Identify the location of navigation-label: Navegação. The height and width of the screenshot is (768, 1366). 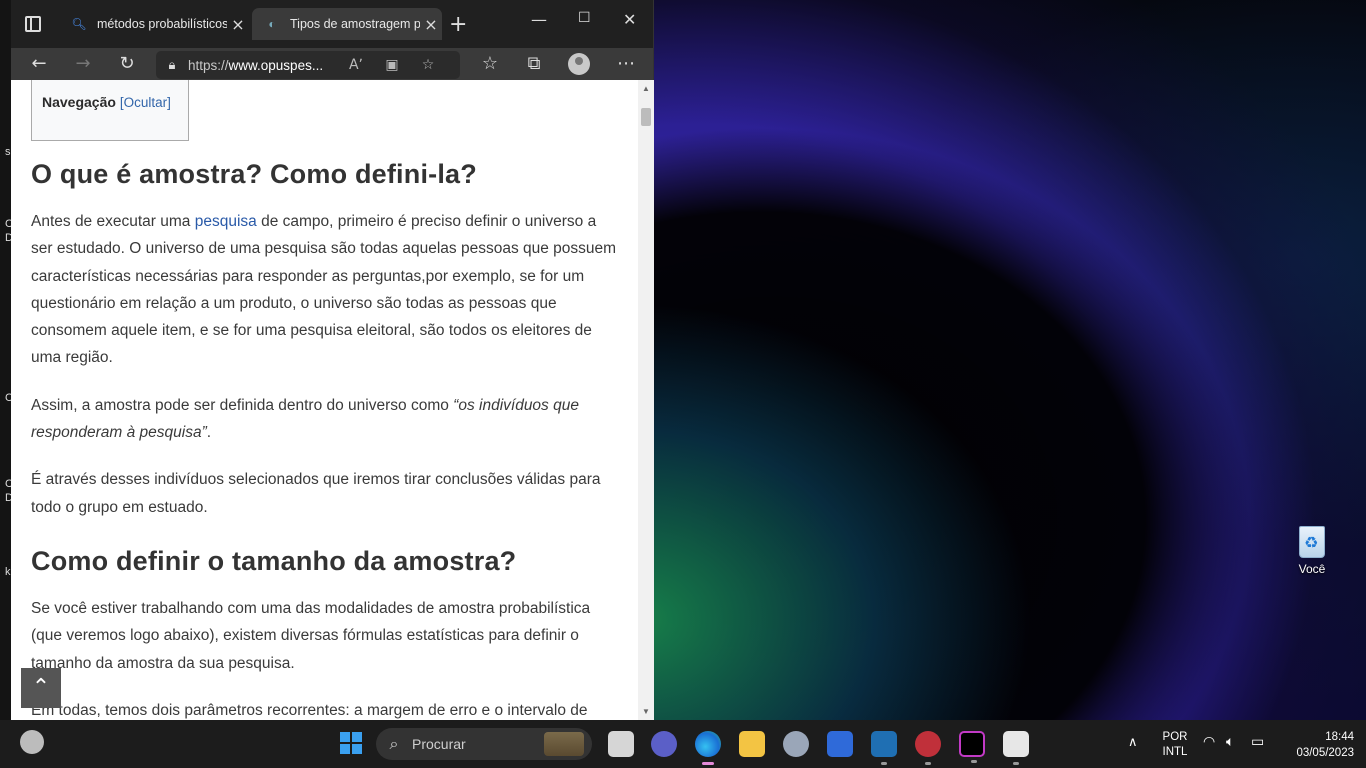
(79, 102).